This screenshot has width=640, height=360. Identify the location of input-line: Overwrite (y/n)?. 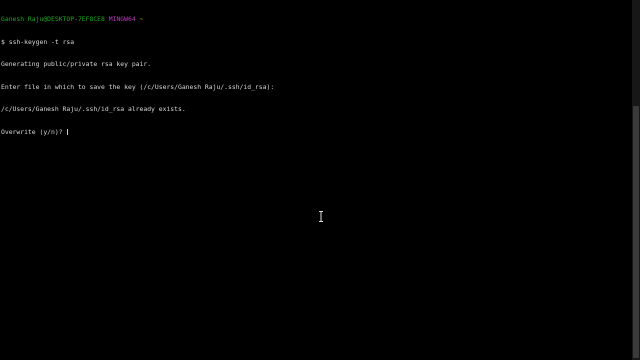
(315, 132).